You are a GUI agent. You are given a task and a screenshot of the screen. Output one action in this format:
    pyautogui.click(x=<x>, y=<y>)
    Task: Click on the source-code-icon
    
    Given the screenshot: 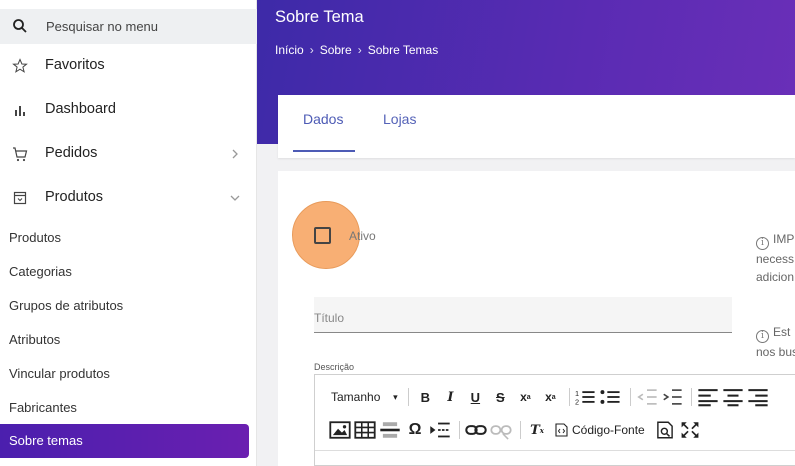 What is the action you would take?
    pyautogui.click(x=561, y=430)
    